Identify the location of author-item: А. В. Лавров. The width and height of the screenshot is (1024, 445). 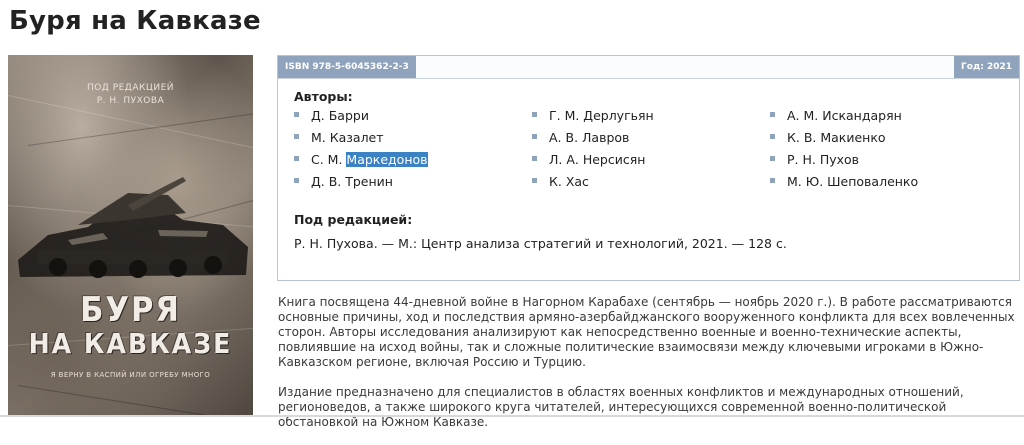
(580, 137).